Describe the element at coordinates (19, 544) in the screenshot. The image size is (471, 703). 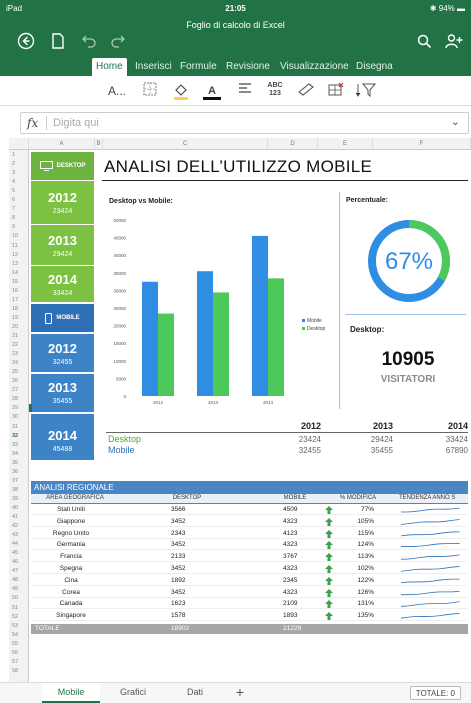
I see `row-header: 44` at that location.